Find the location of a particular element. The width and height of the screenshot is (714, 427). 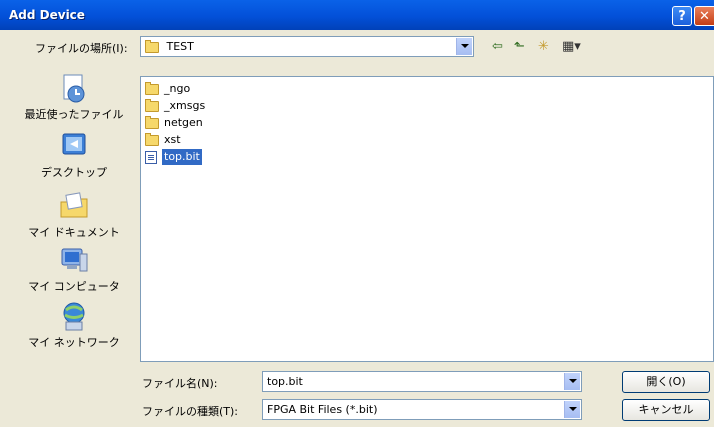

file-name-input: top.bit is located at coordinates (422, 381).